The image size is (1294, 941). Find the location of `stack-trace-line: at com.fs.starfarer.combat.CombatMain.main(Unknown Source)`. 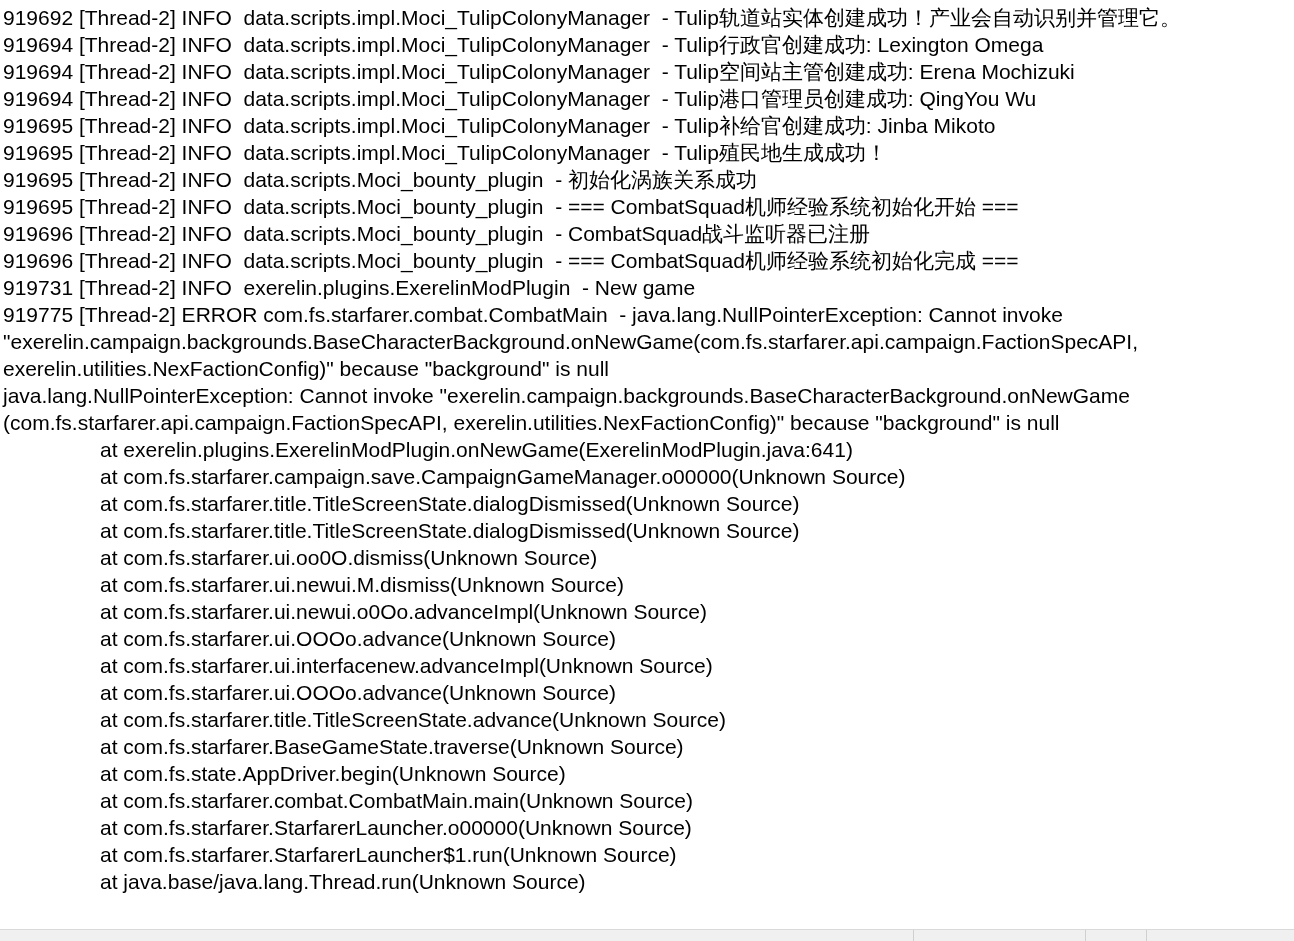

stack-trace-line: at com.fs.starfarer.combat.CombatMain.main(Unknown Source) is located at coordinates (396, 801).